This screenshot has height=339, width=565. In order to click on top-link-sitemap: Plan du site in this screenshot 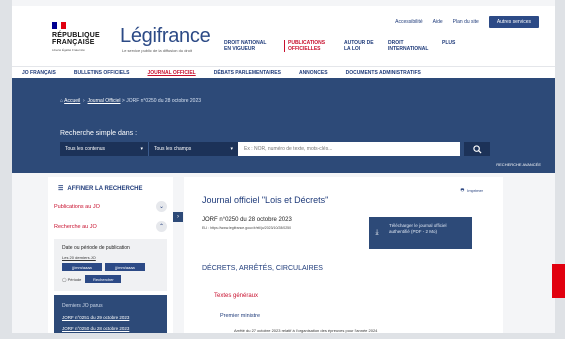, I will do `click(466, 22)`.